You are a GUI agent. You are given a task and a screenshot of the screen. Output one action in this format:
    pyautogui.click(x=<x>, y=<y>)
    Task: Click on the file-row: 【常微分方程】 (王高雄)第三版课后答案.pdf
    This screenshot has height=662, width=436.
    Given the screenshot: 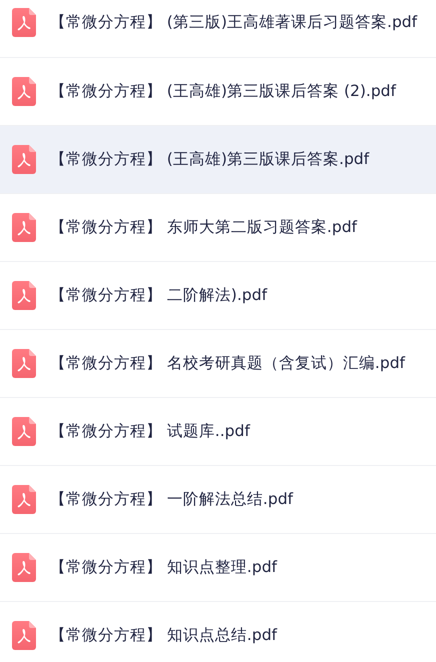 What is the action you would take?
    pyautogui.click(x=218, y=159)
    